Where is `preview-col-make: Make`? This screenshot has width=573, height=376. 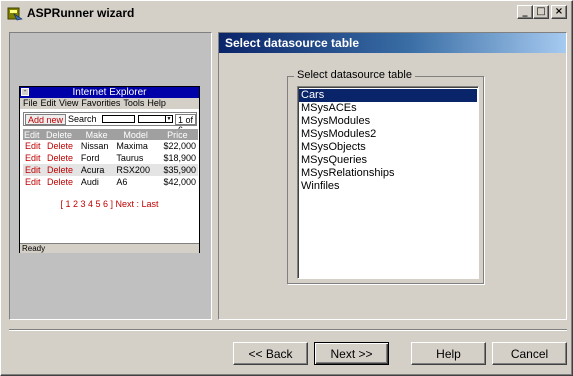
preview-col-make: Make is located at coordinates (96, 134).